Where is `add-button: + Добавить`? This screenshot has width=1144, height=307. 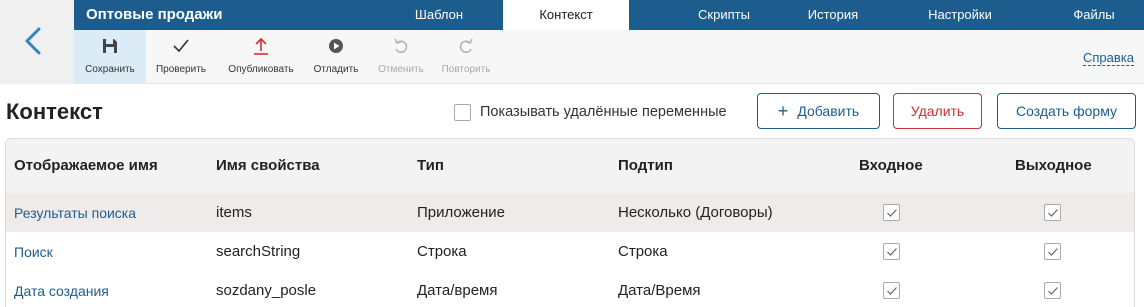
add-button: + Добавить is located at coordinates (818, 111).